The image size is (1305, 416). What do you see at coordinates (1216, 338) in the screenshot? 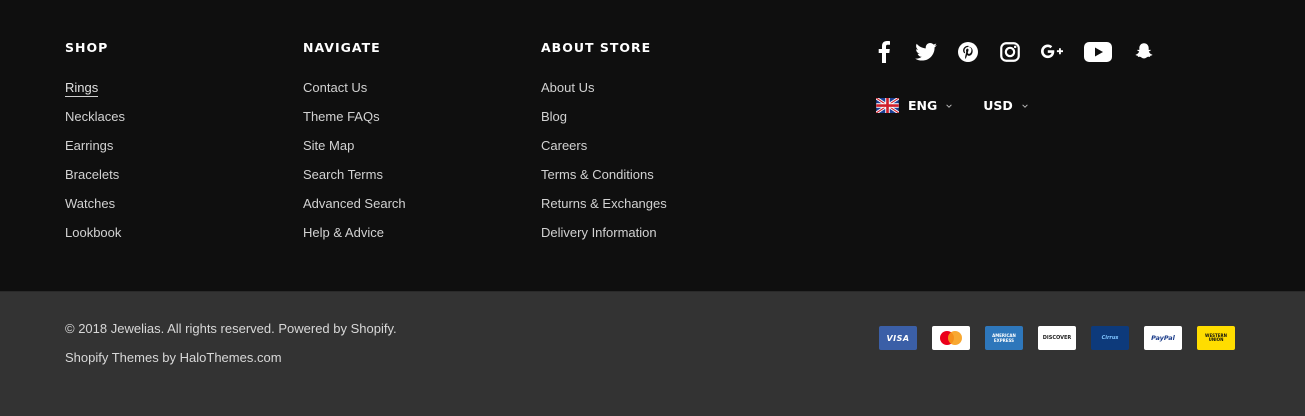
I see `western-union-icon: WESTERN UNION` at bounding box center [1216, 338].